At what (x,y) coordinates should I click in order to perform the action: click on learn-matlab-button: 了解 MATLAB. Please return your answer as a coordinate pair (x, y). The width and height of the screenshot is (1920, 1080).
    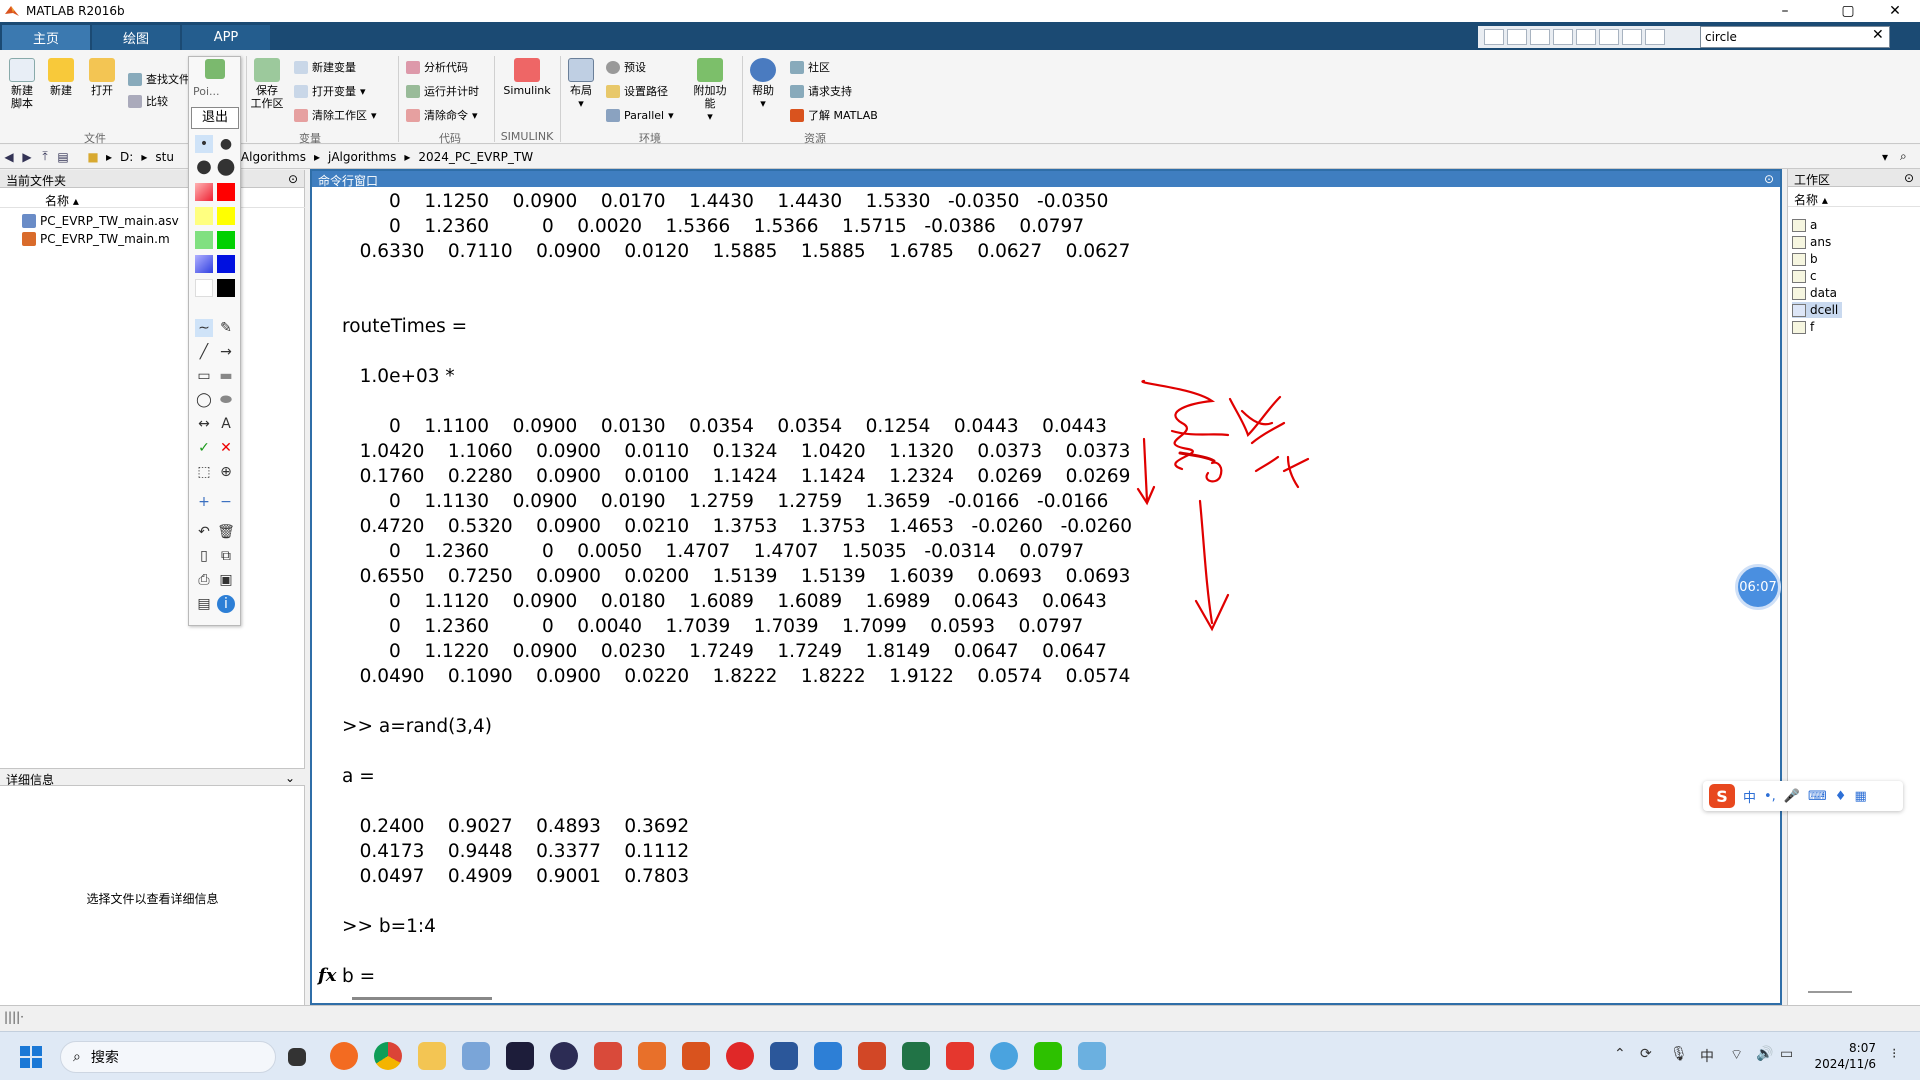
    Looking at the image, I should click on (834, 115).